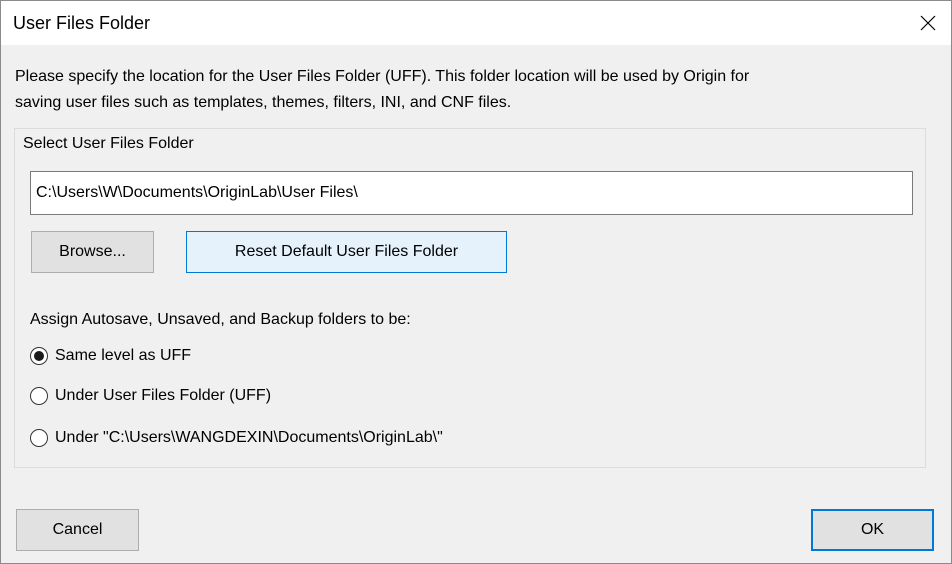 The width and height of the screenshot is (952, 564). What do you see at coordinates (471, 193) in the screenshot?
I see `folder-path-input` at bounding box center [471, 193].